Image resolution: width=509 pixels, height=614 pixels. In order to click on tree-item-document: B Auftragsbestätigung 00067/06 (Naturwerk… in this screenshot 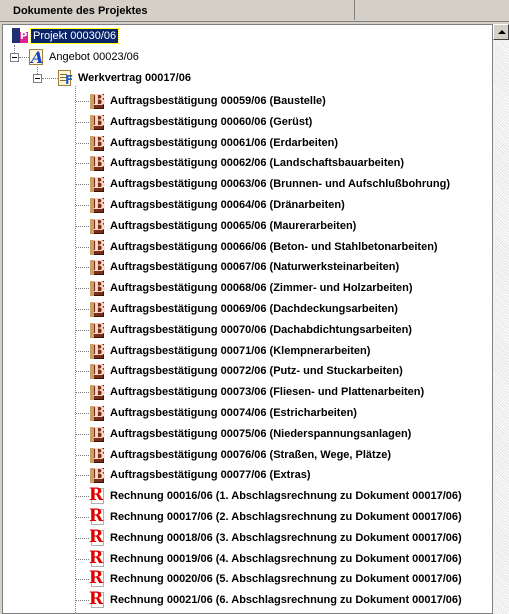, I will do `click(290, 267)`.